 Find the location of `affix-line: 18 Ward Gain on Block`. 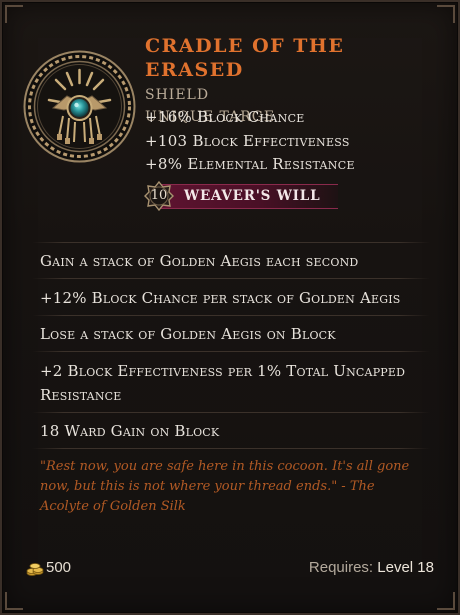

affix-line: 18 Ward Gain on Block is located at coordinates (130, 431).